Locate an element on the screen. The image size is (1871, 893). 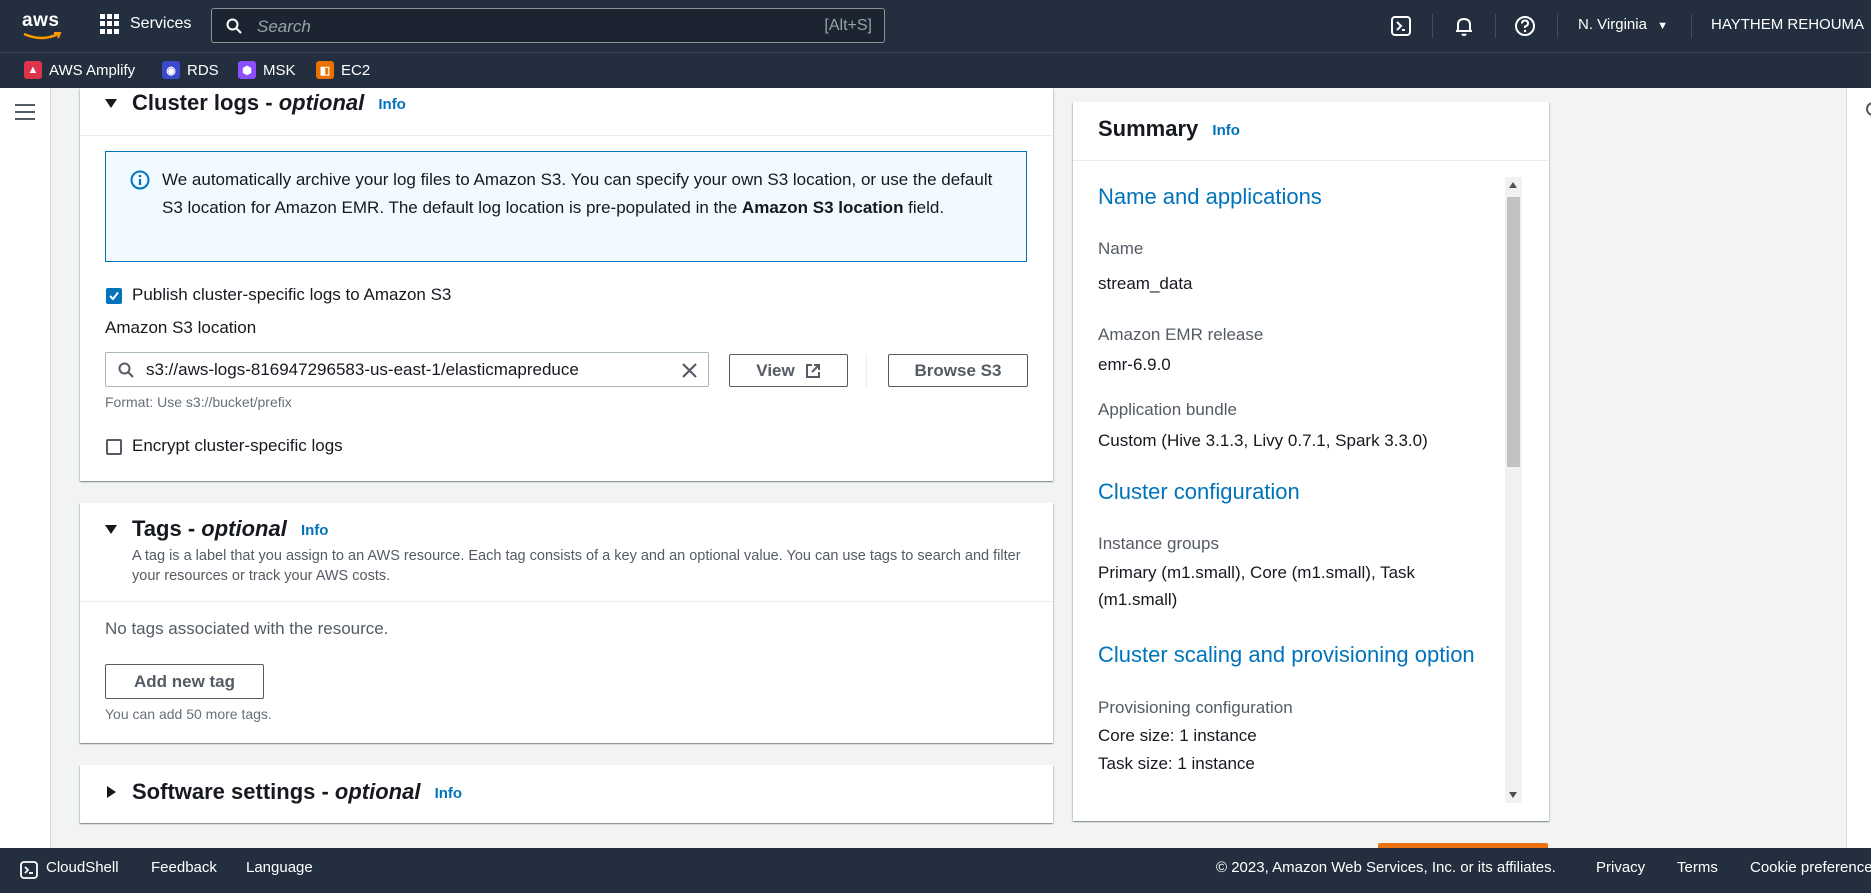
aws-logo: aws is located at coordinates (43, 25).